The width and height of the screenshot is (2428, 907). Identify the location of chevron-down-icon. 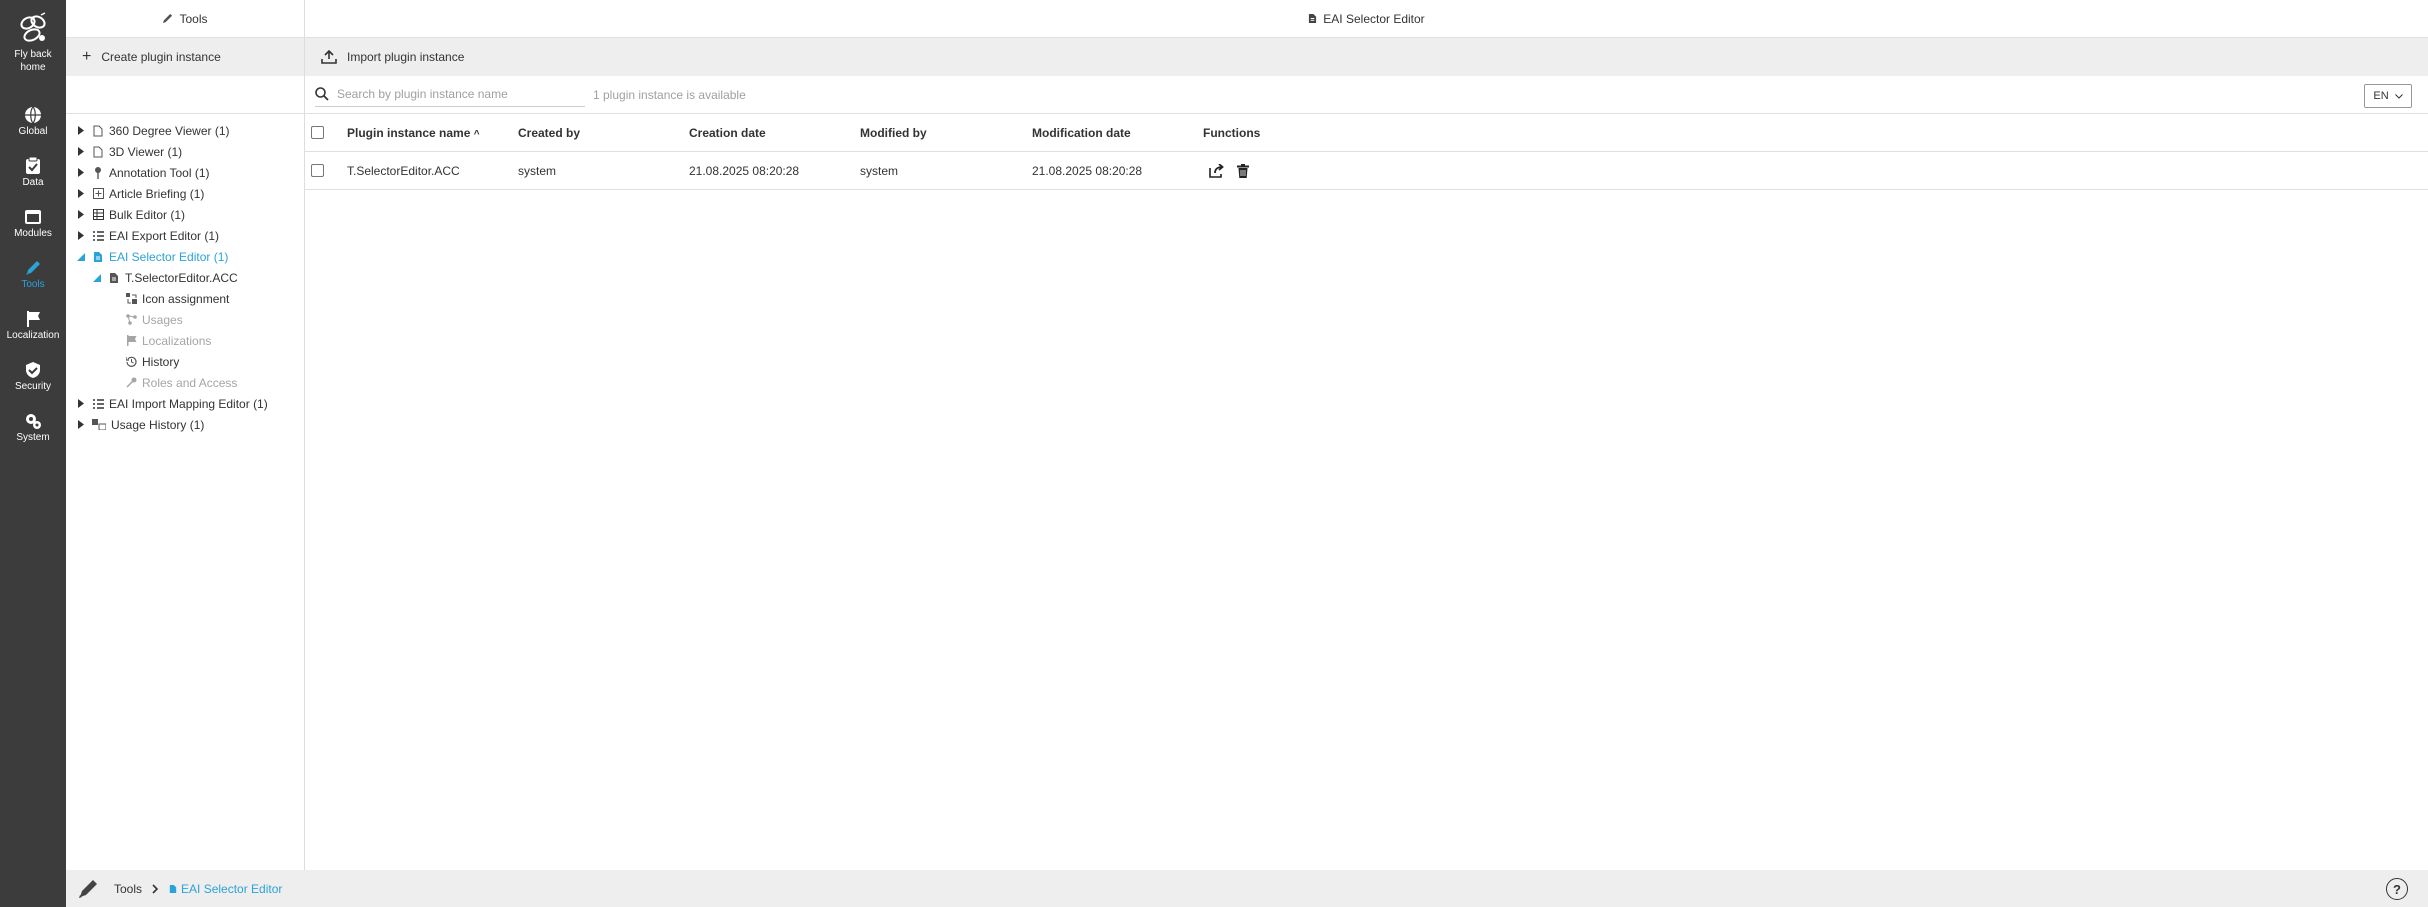
(2398, 96).